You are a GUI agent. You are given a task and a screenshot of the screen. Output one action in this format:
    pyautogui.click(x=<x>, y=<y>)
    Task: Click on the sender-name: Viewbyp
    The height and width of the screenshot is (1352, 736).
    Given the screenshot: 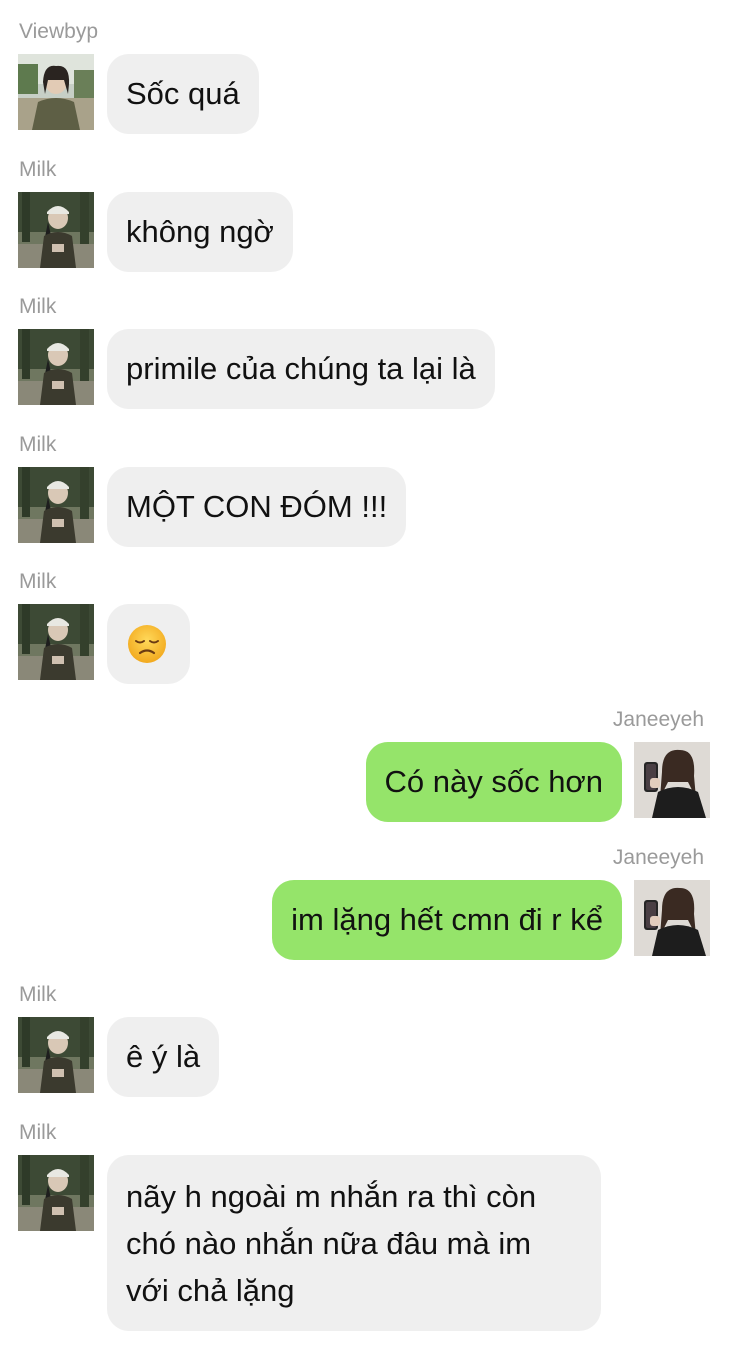 What is the action you would take?
    pyautogui.click(x=58, y=31)
    